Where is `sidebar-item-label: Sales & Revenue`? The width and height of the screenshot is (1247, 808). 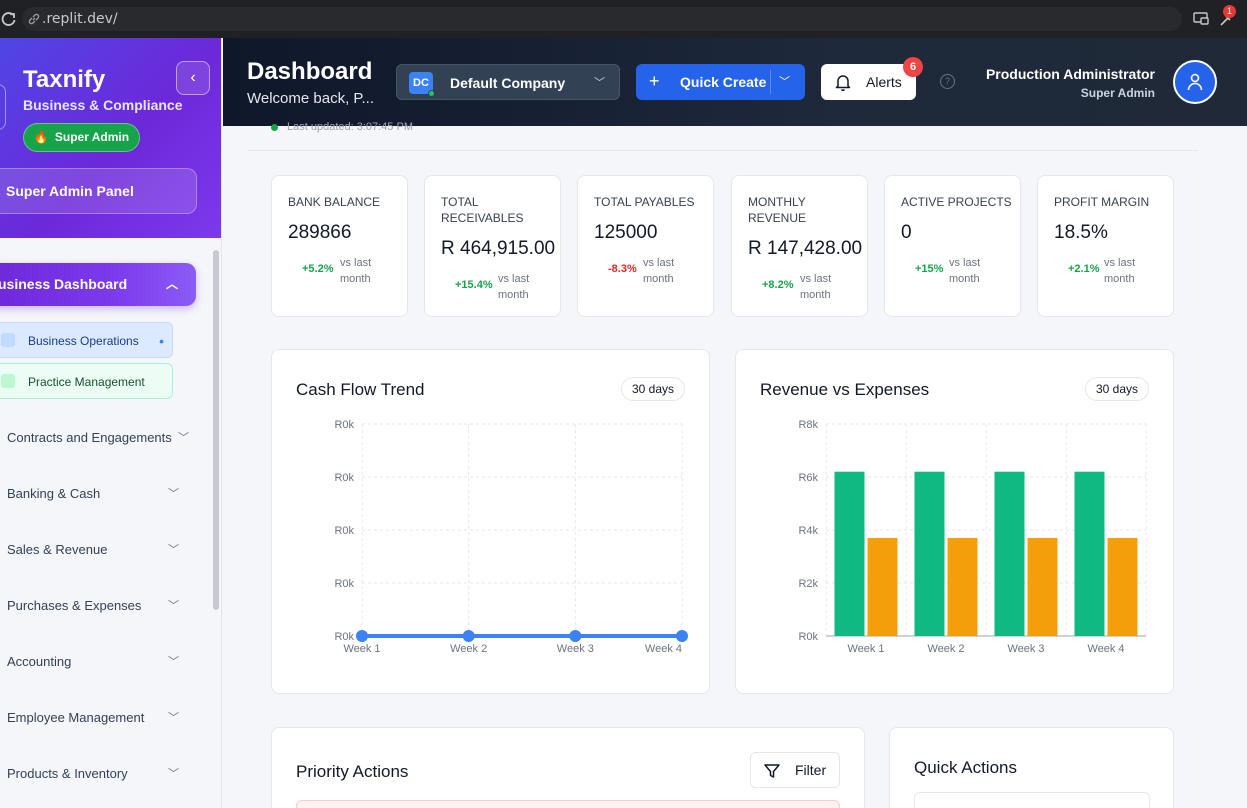 sidebar-item-label: Sales & Revenue is located at coordinates (57, 549).